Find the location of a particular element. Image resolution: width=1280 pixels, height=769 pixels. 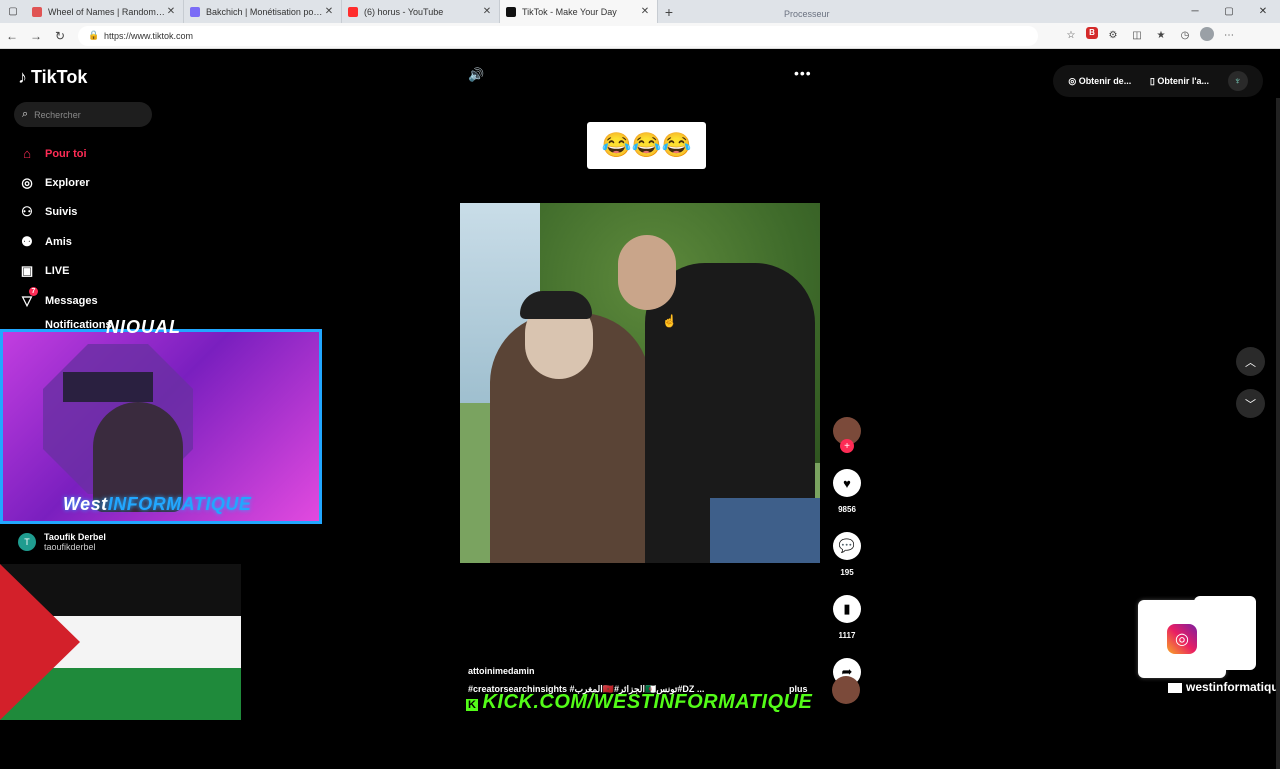

tab-title: Wheel of Names | Random name is located at coordinates (106, 11).